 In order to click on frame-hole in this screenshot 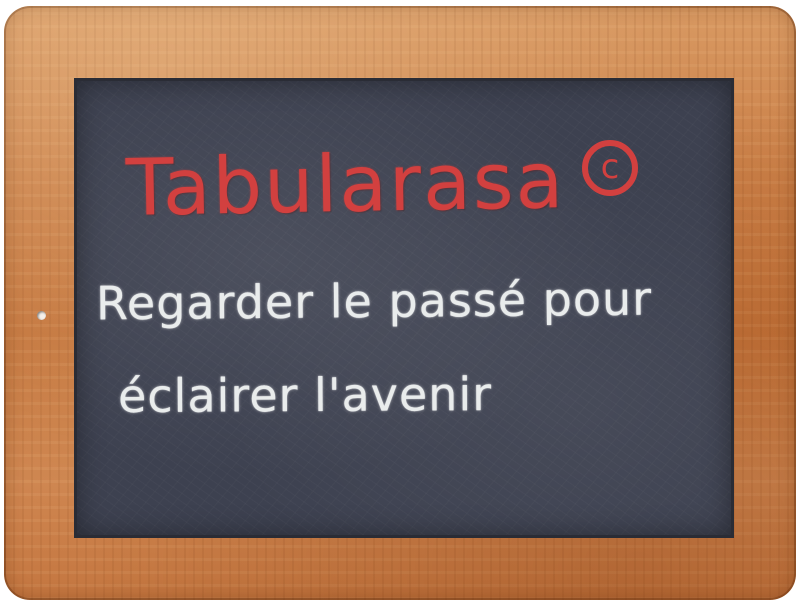, I will do `click(41, 315)`.